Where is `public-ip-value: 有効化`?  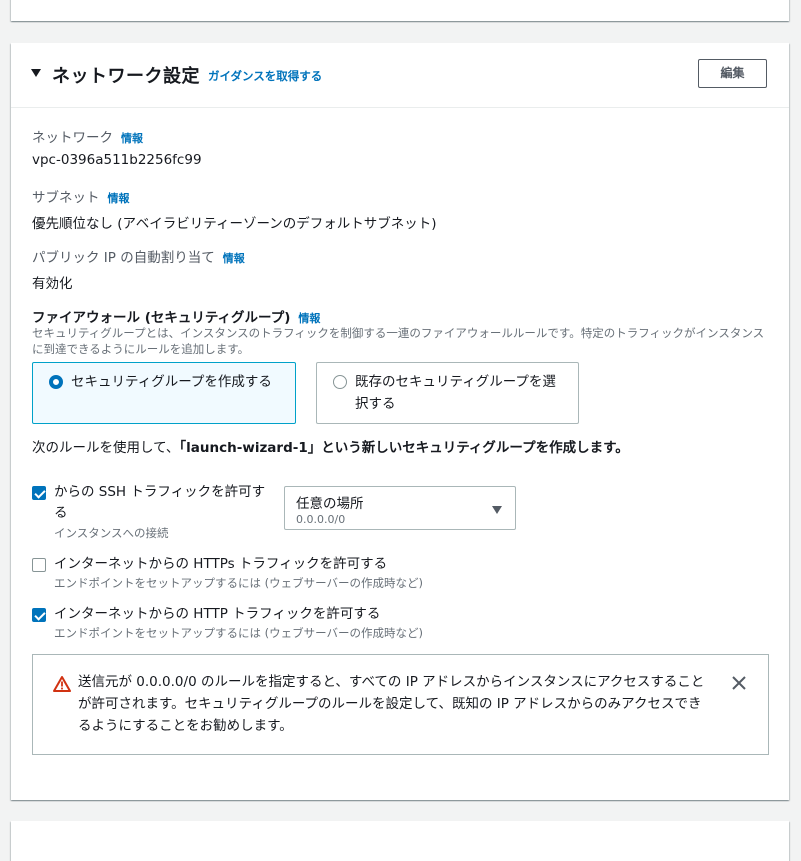 public-ip-value: 有効化 is located at coordinates (52, 284).